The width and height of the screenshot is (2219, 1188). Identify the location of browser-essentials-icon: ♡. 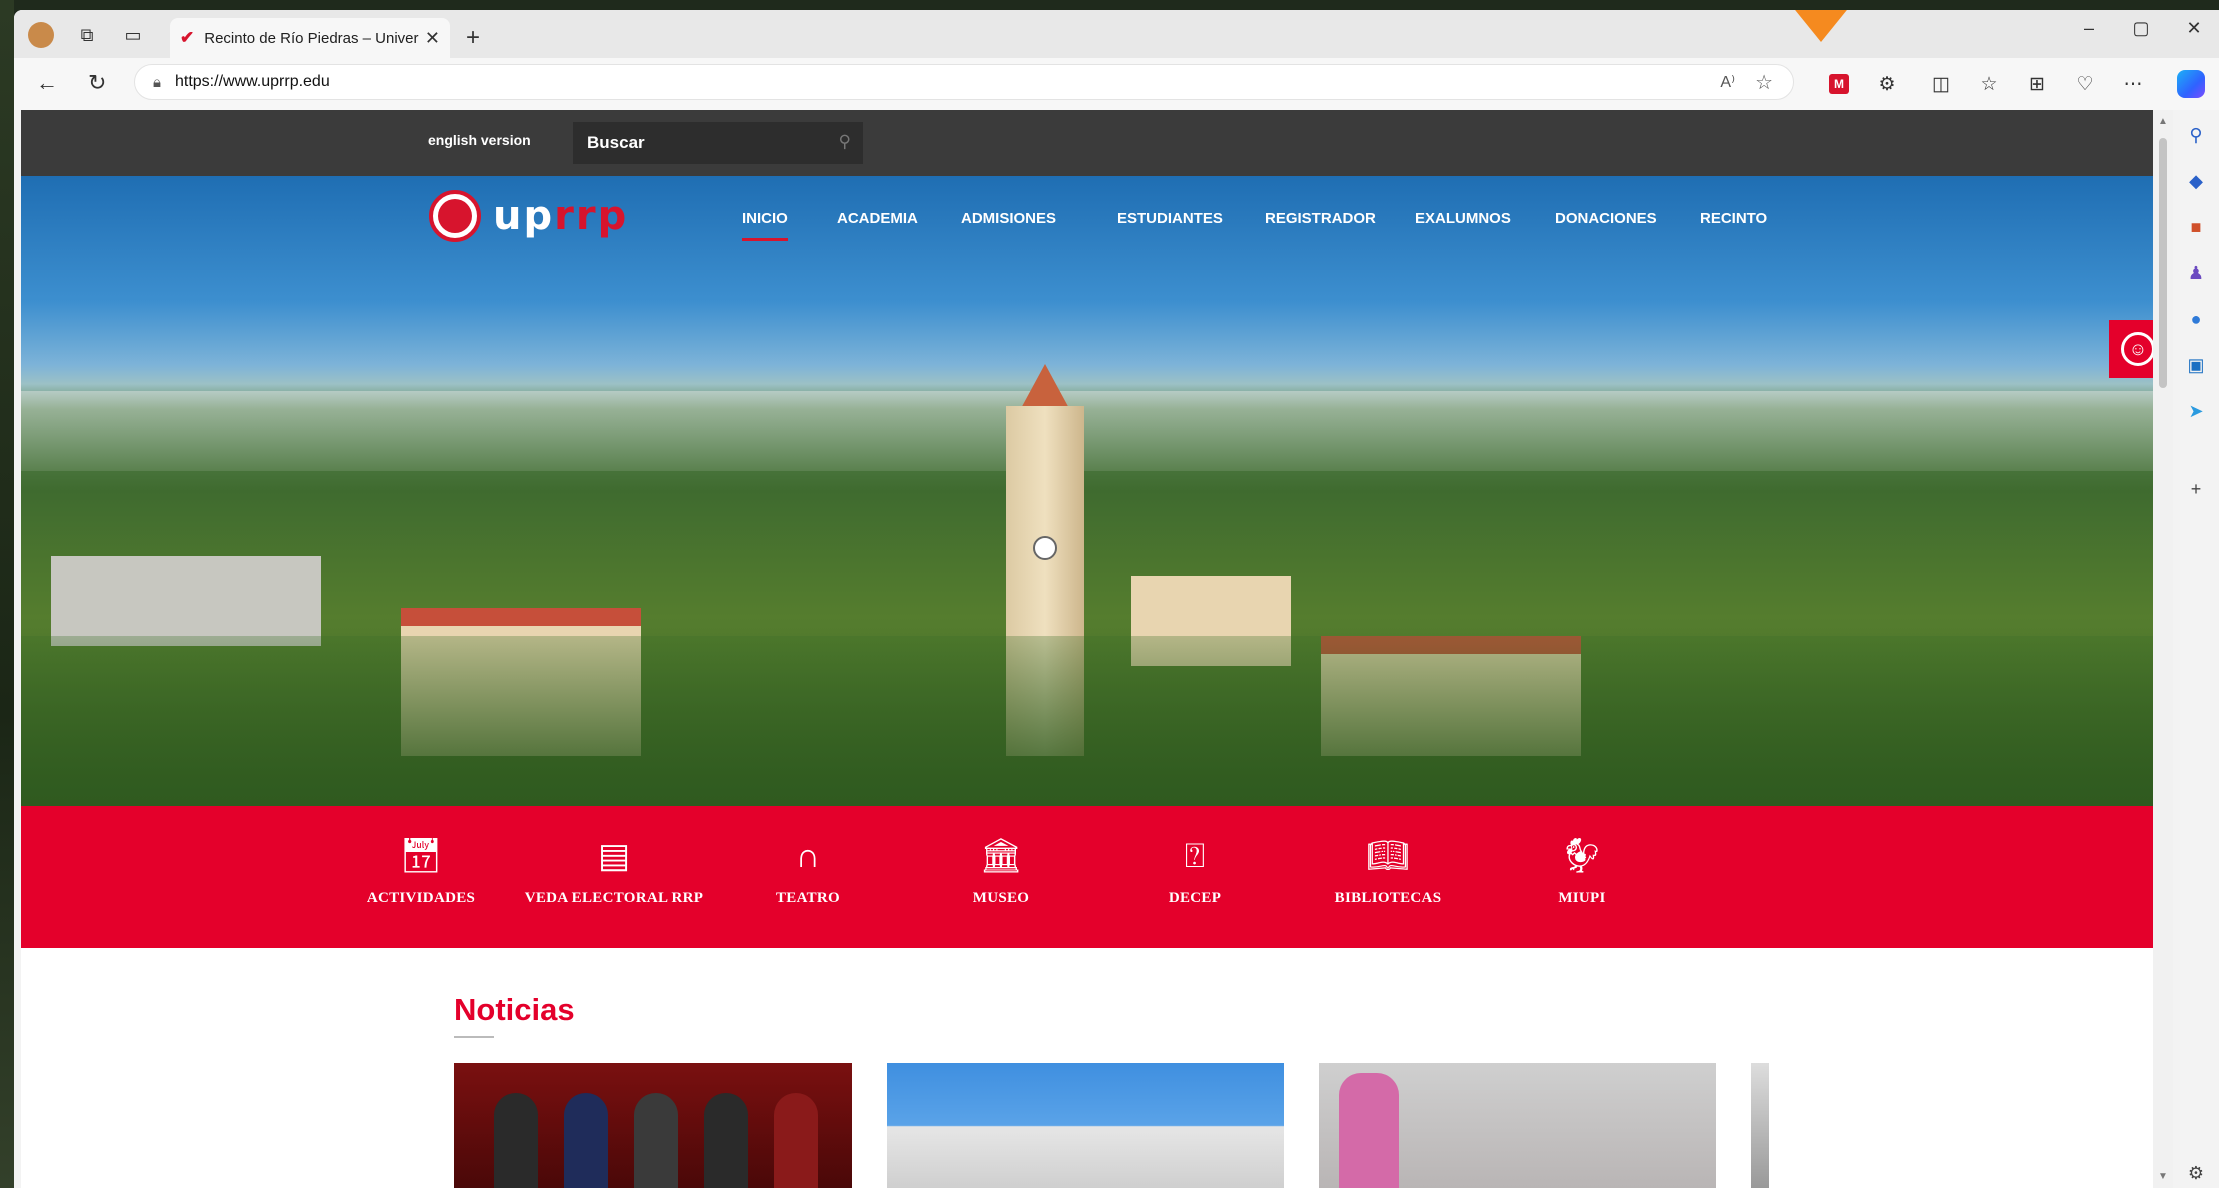
(2085, 84).